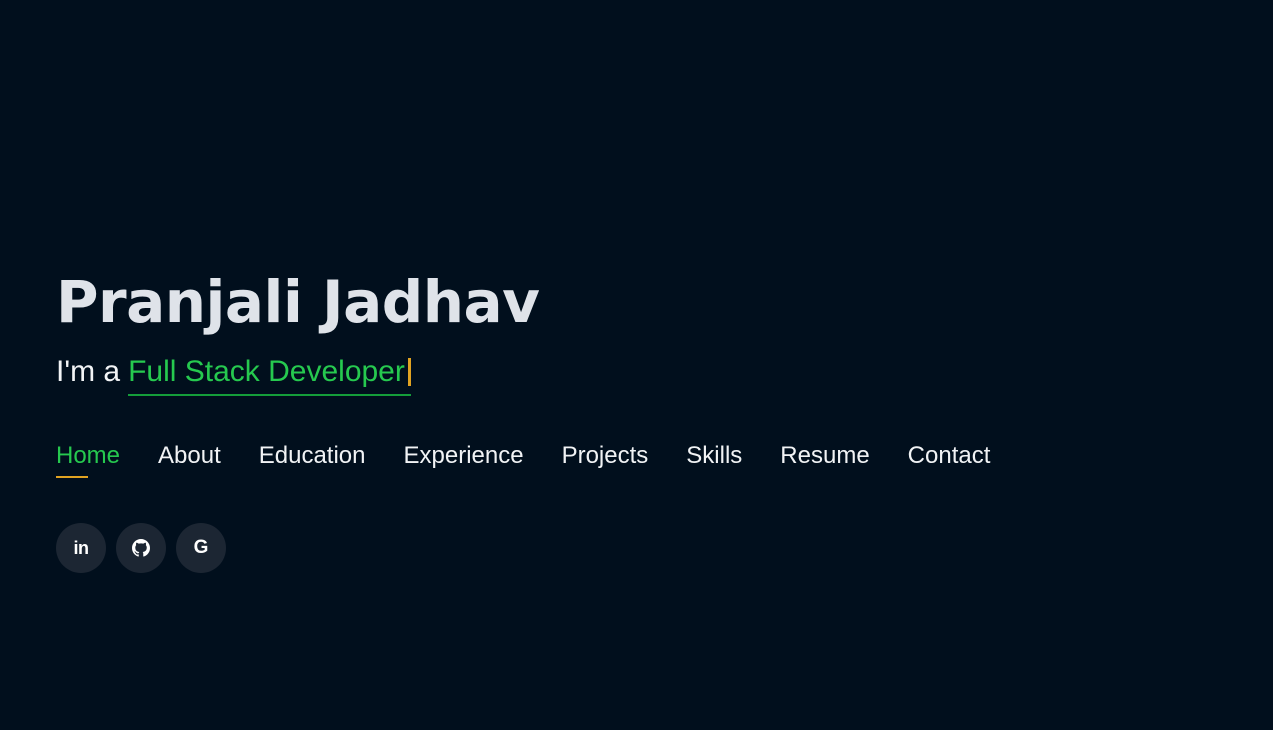 This screenshot has width=1273, height=730. I want to click on github-icon, so click(141, 548).